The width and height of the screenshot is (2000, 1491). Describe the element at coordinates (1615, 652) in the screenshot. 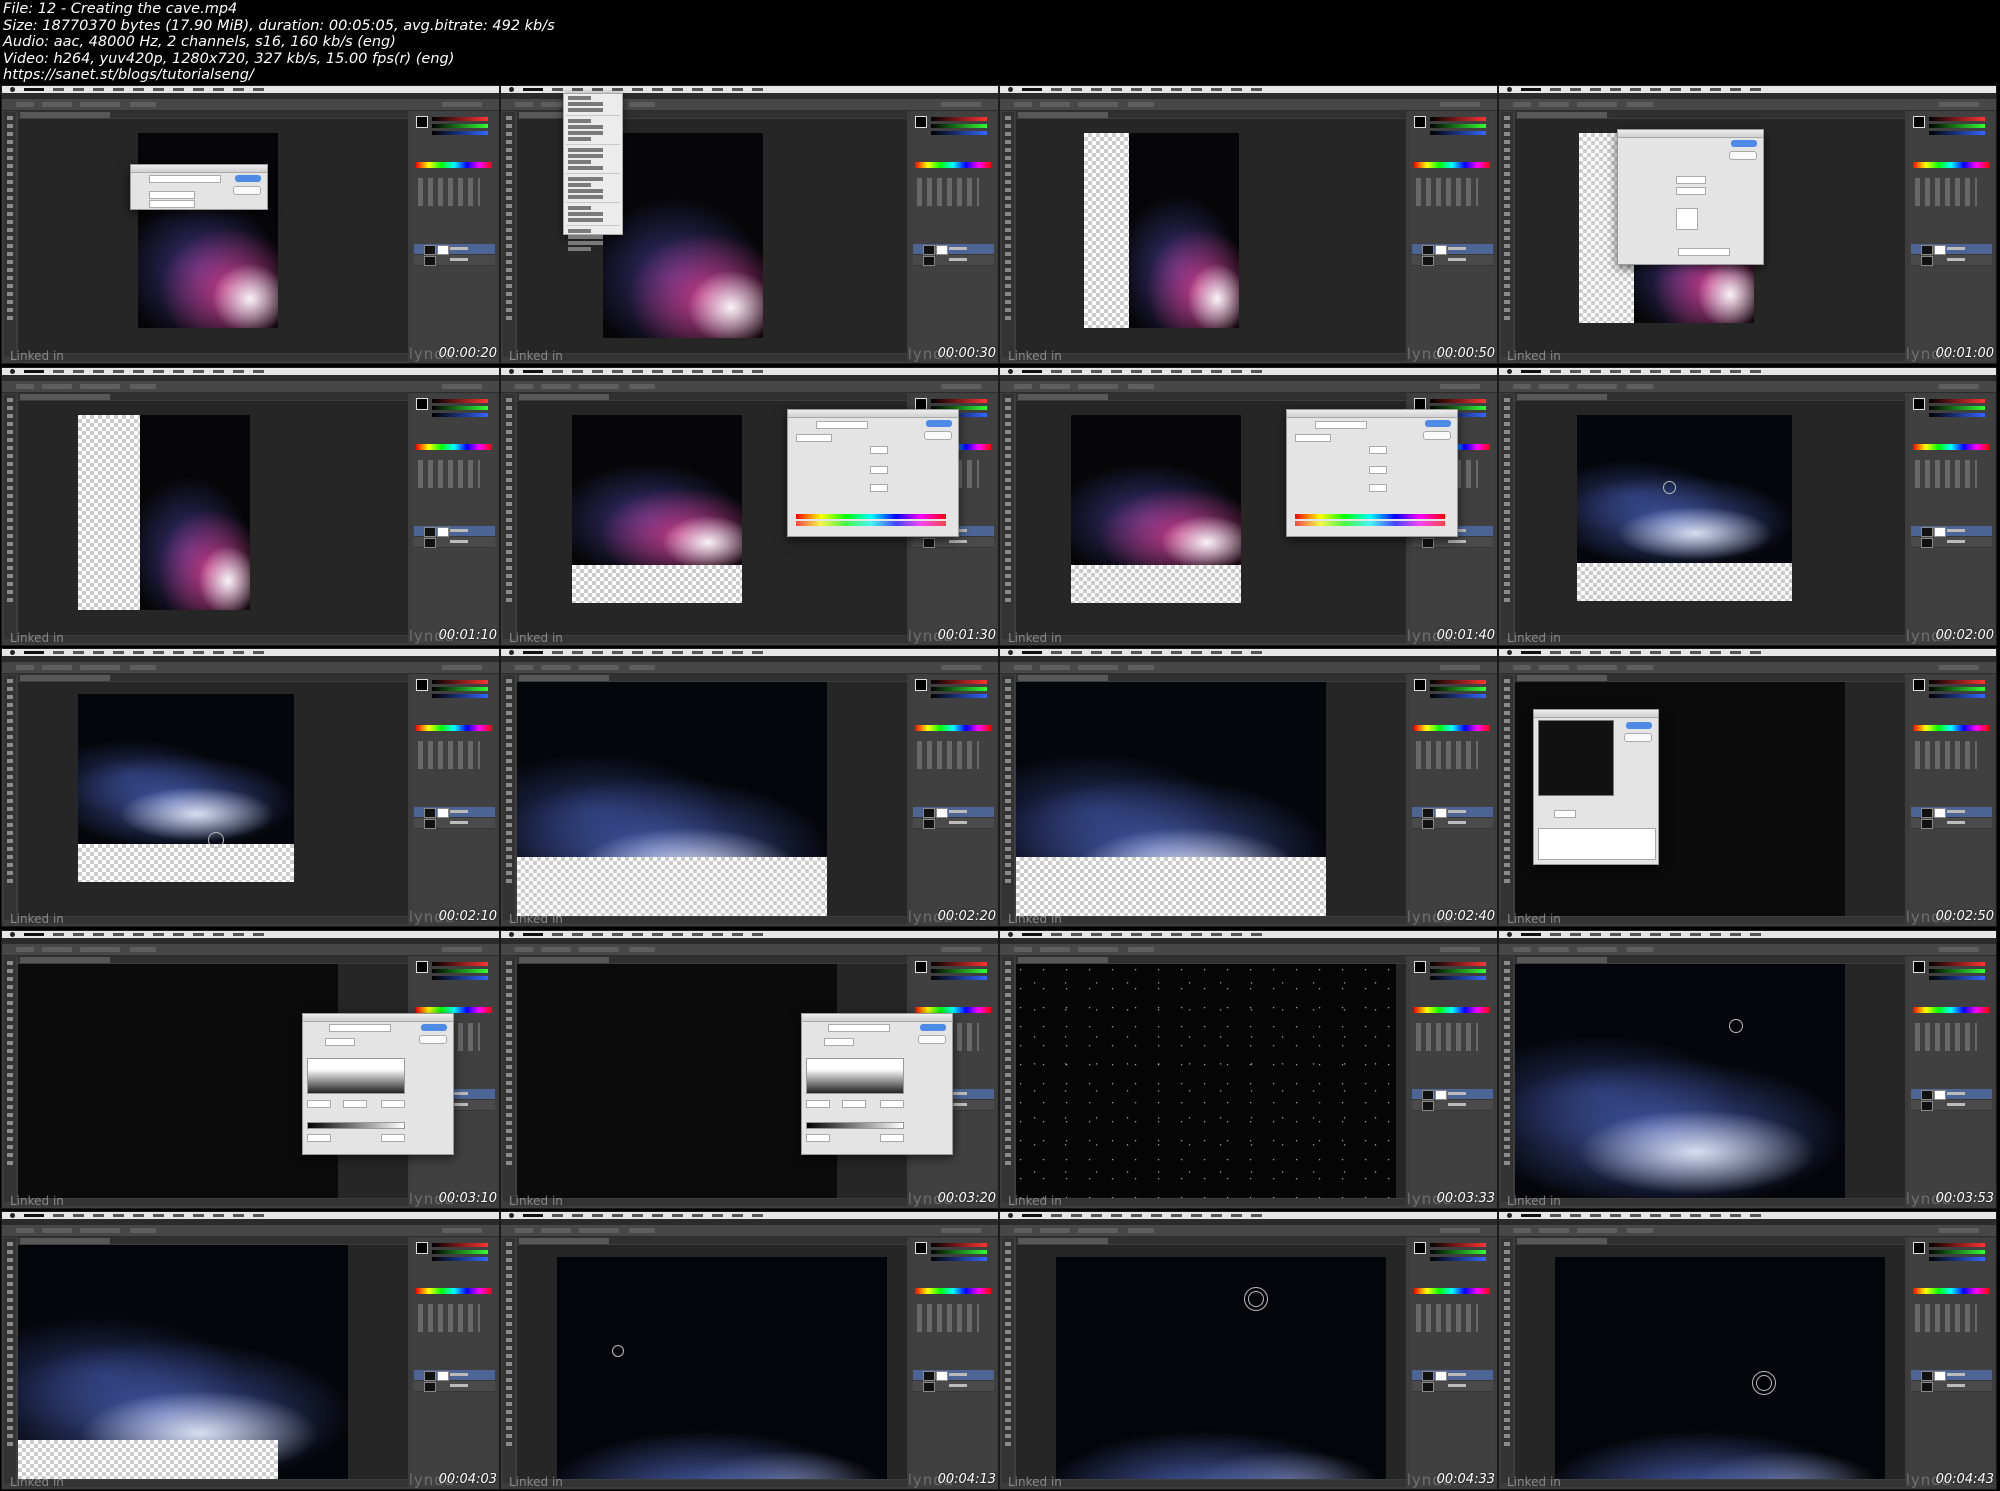

I see `menu-layer` at that location.